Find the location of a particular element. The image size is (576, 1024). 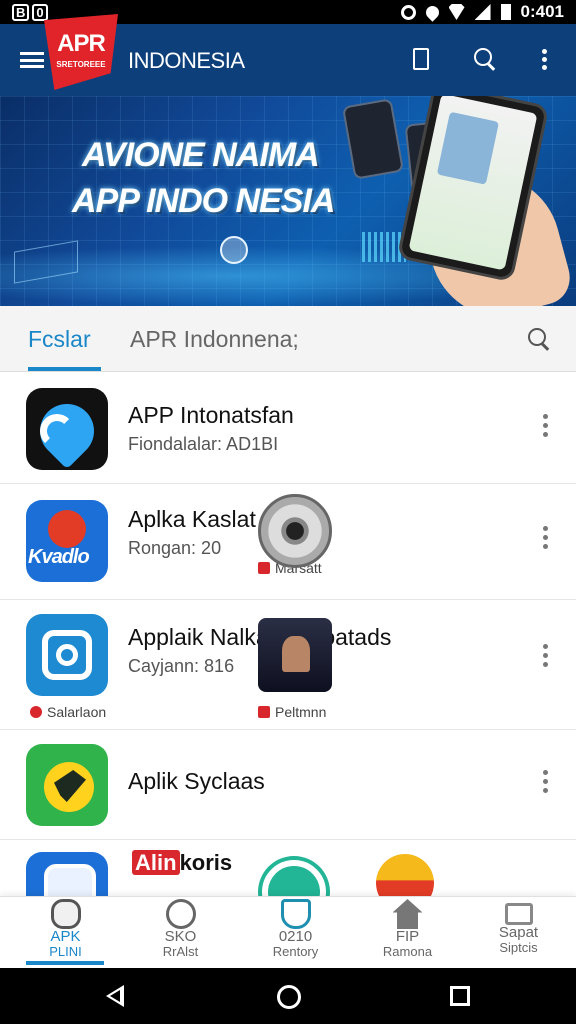

app-subtitle: Rongan: 20 is located at coordinates (175, 548).